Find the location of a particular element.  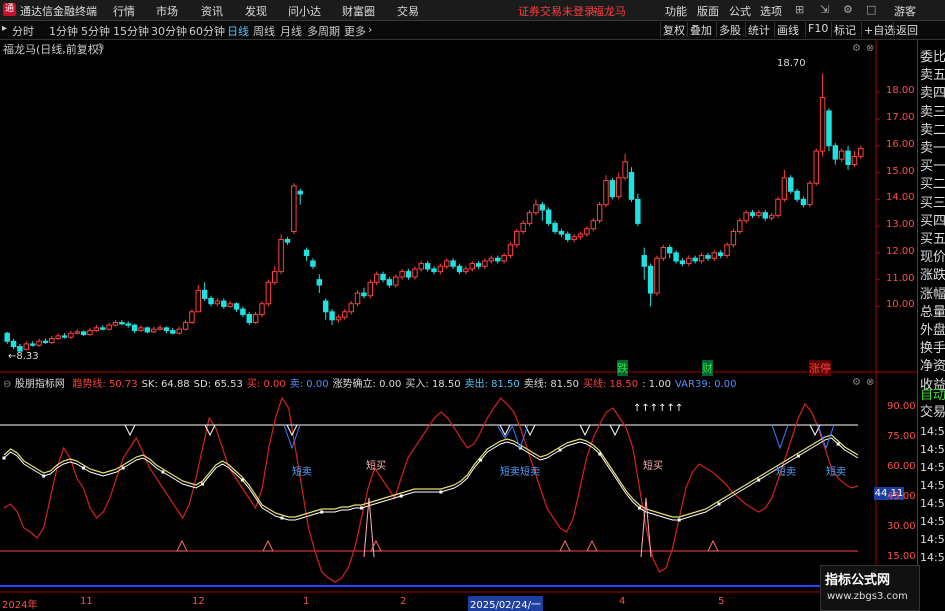

sidebar-field-label: 卖二 is located at coordinates (932, 130).